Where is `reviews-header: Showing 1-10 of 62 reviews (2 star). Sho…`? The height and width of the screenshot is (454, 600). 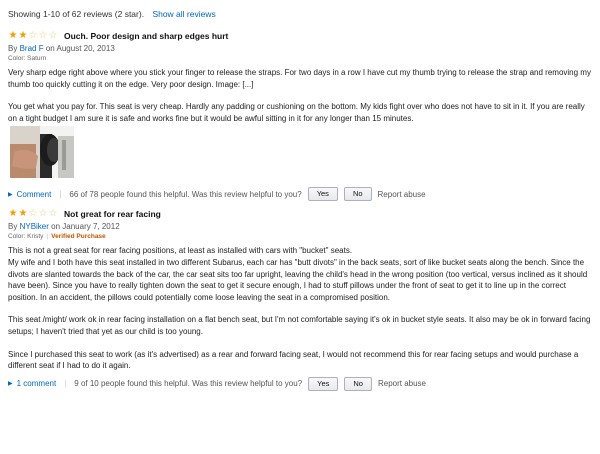
reviews-header: Showing 1-10 of 62 reviews (2 star). Sho… is located at coordinates (301, 15).